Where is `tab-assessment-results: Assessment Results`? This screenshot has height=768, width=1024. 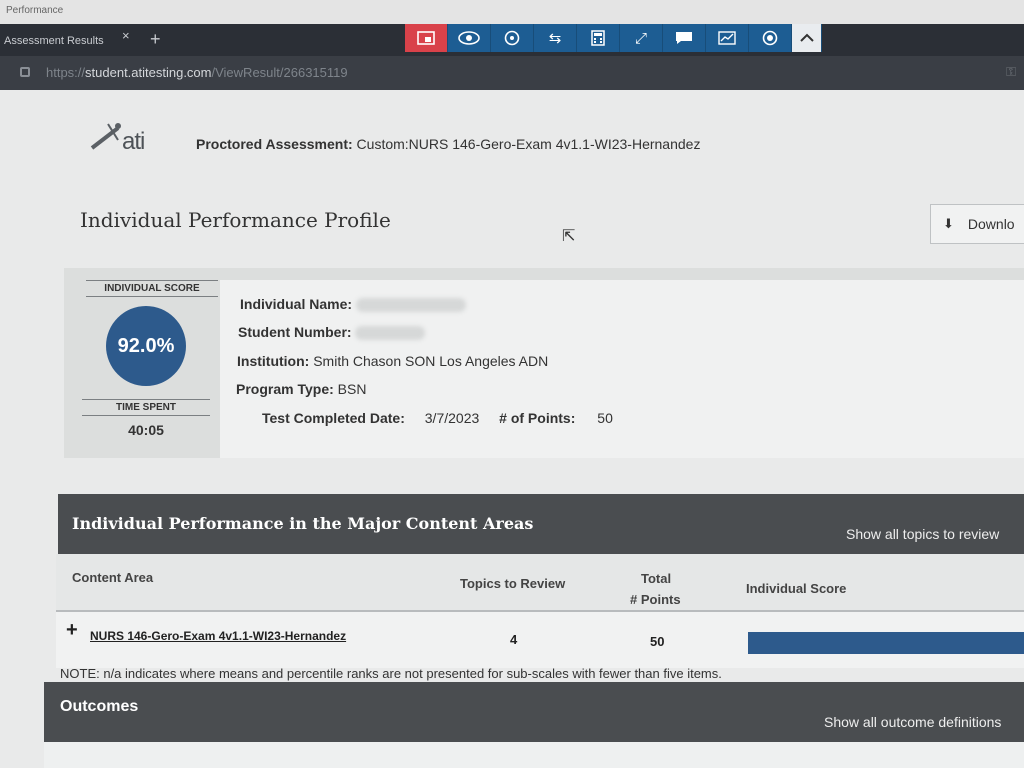
tab-assessment-results: Assessment Results is located at coordinates (70, 42).